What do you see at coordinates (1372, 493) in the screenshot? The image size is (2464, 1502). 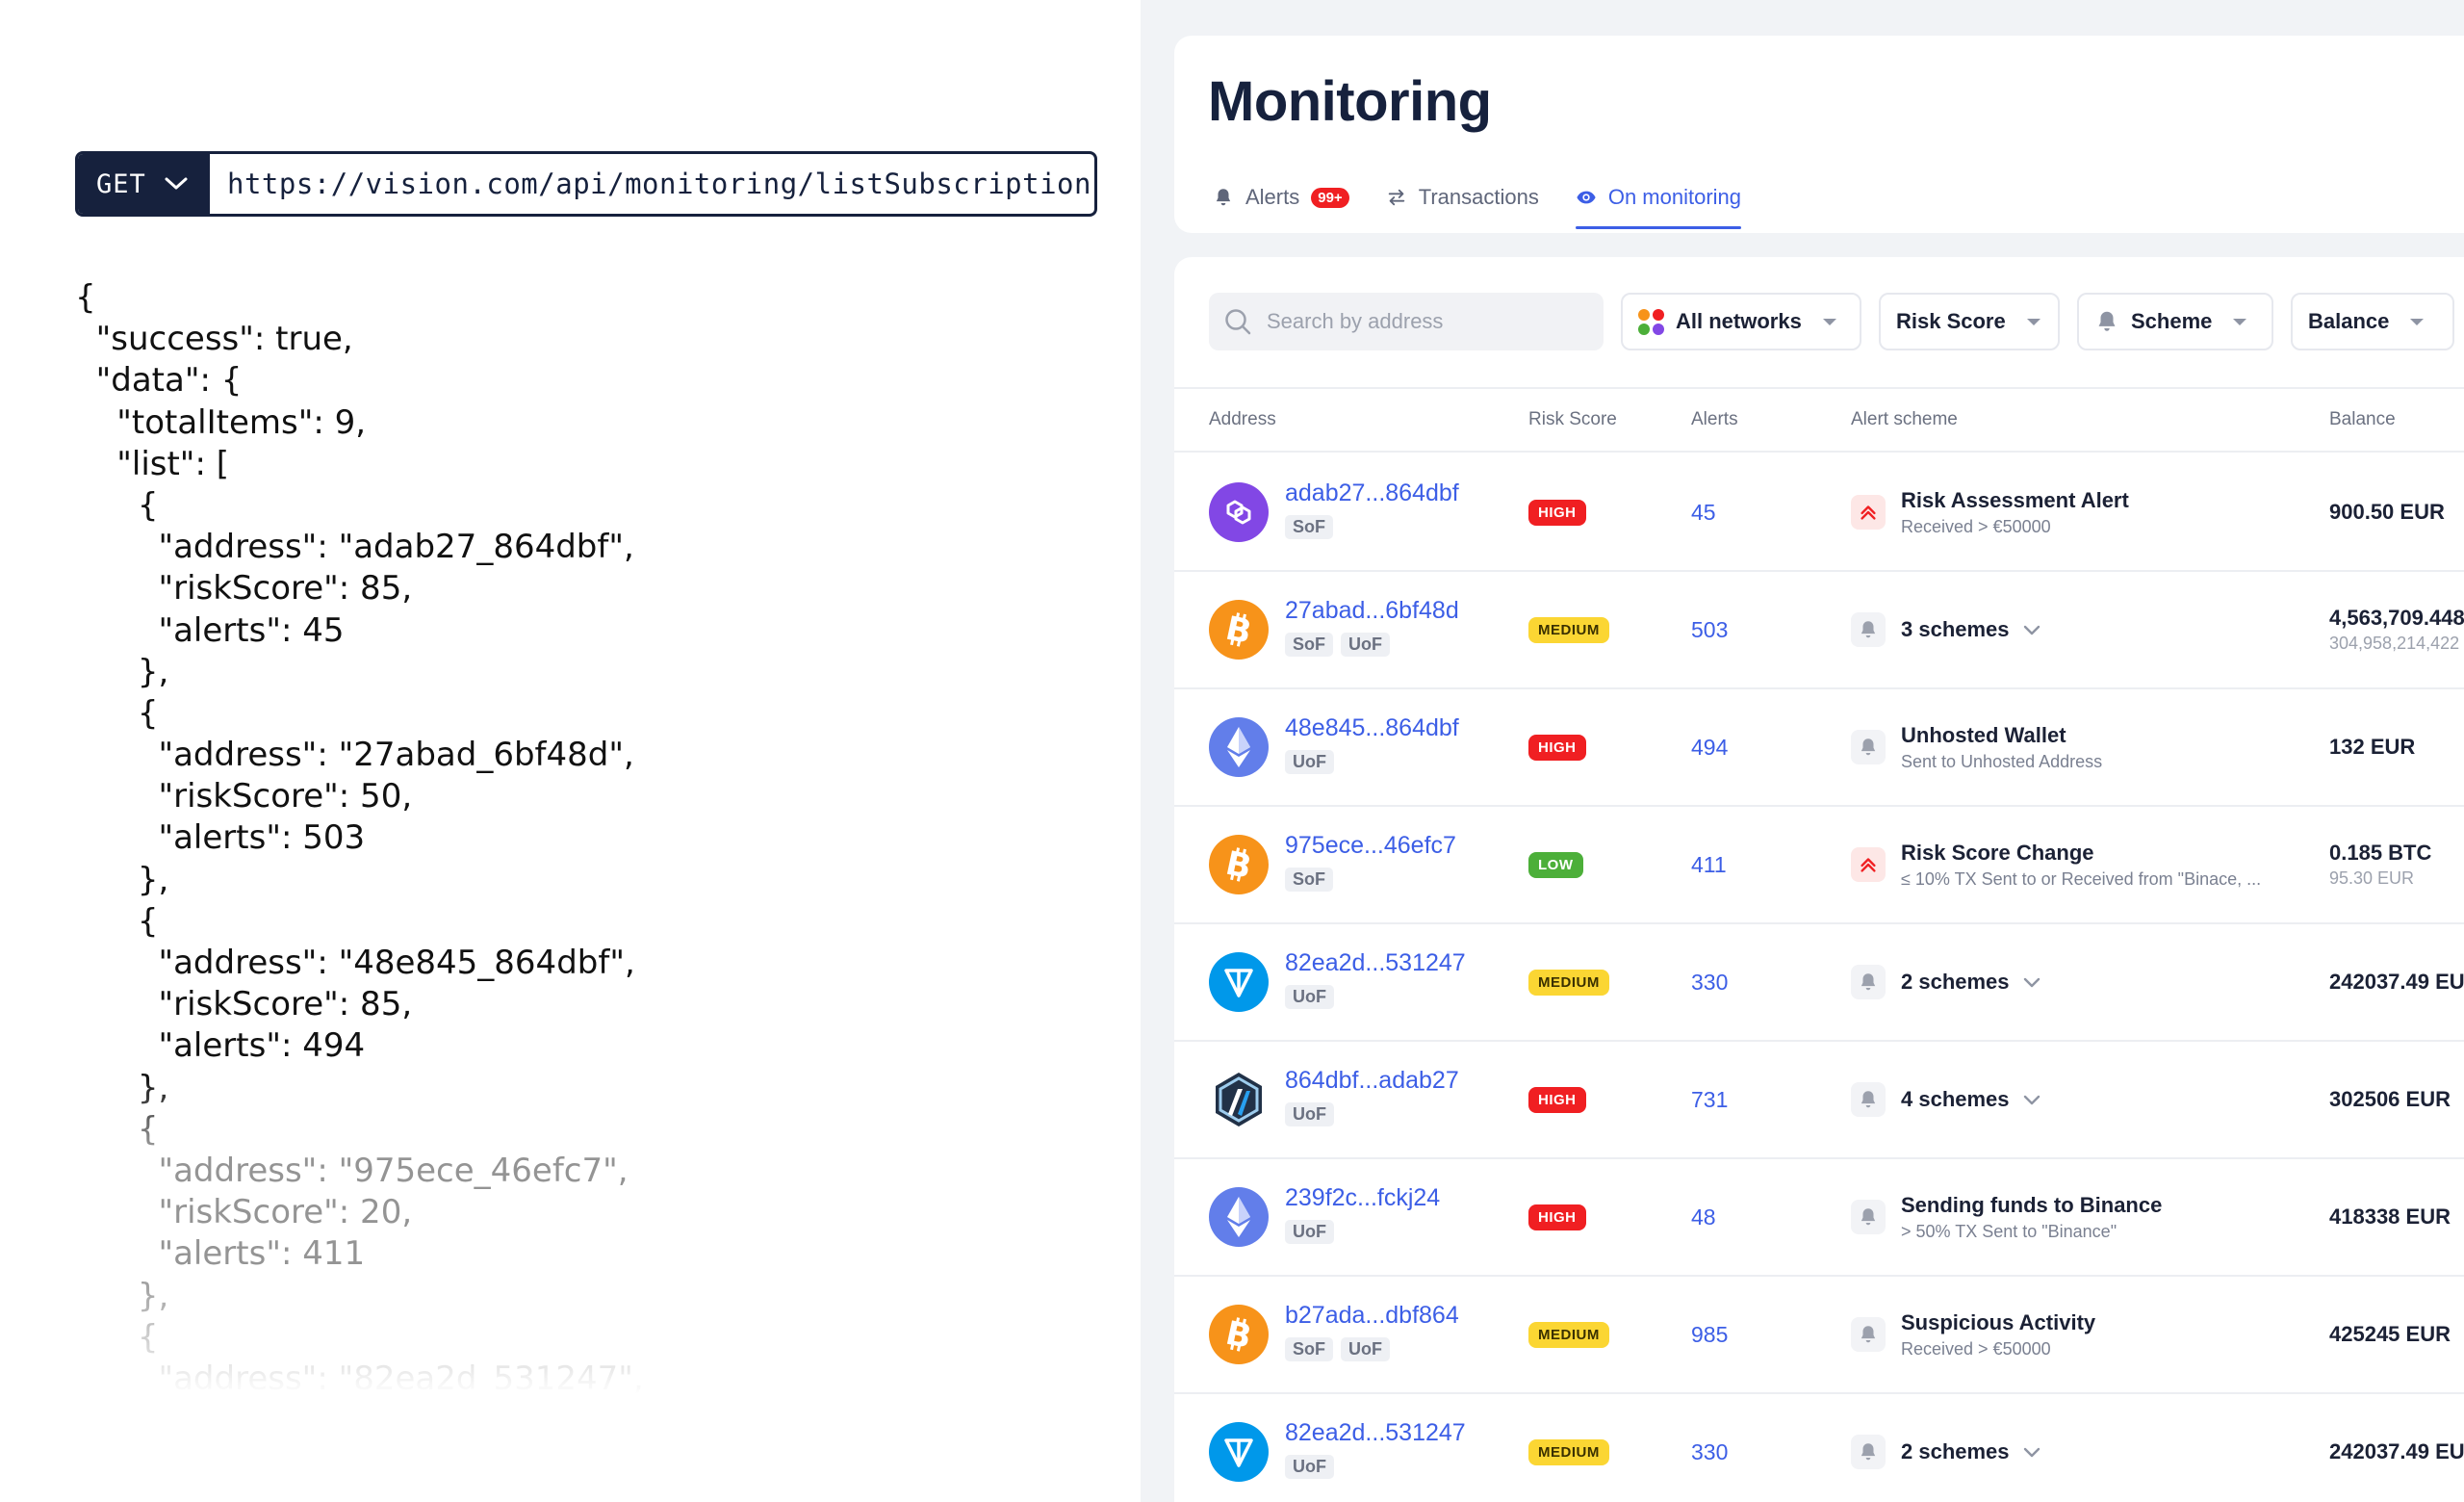 I see `address-link: adab27...864dbf` at bounding box center [1372, 493].